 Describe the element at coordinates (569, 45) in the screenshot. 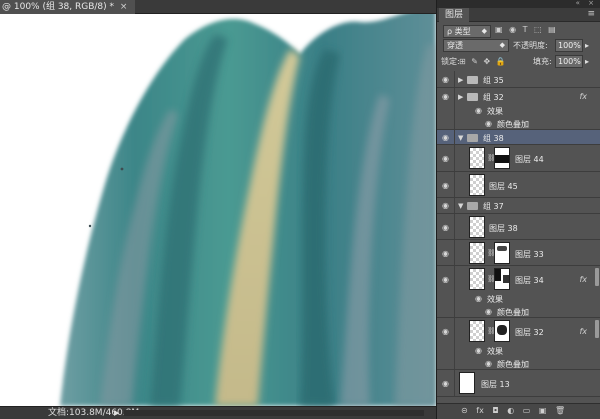

I see `opacity-field: 100%` at that location.